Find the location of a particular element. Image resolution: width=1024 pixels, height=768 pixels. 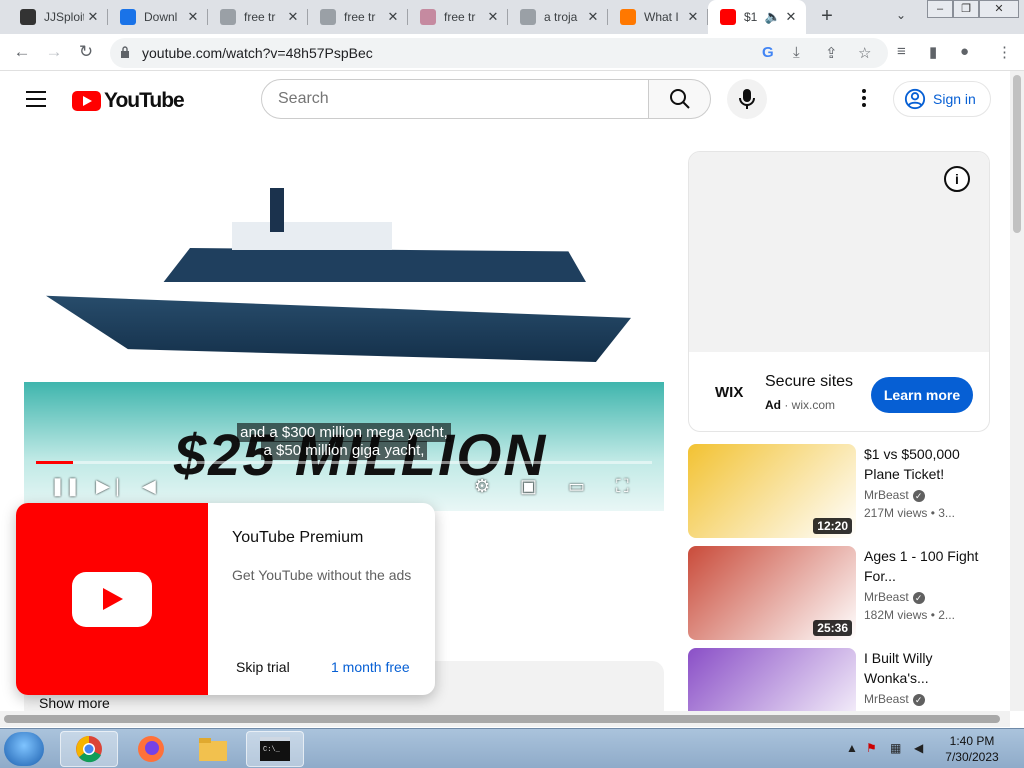

taskbar-explorer is located at coordinates (213, 749).